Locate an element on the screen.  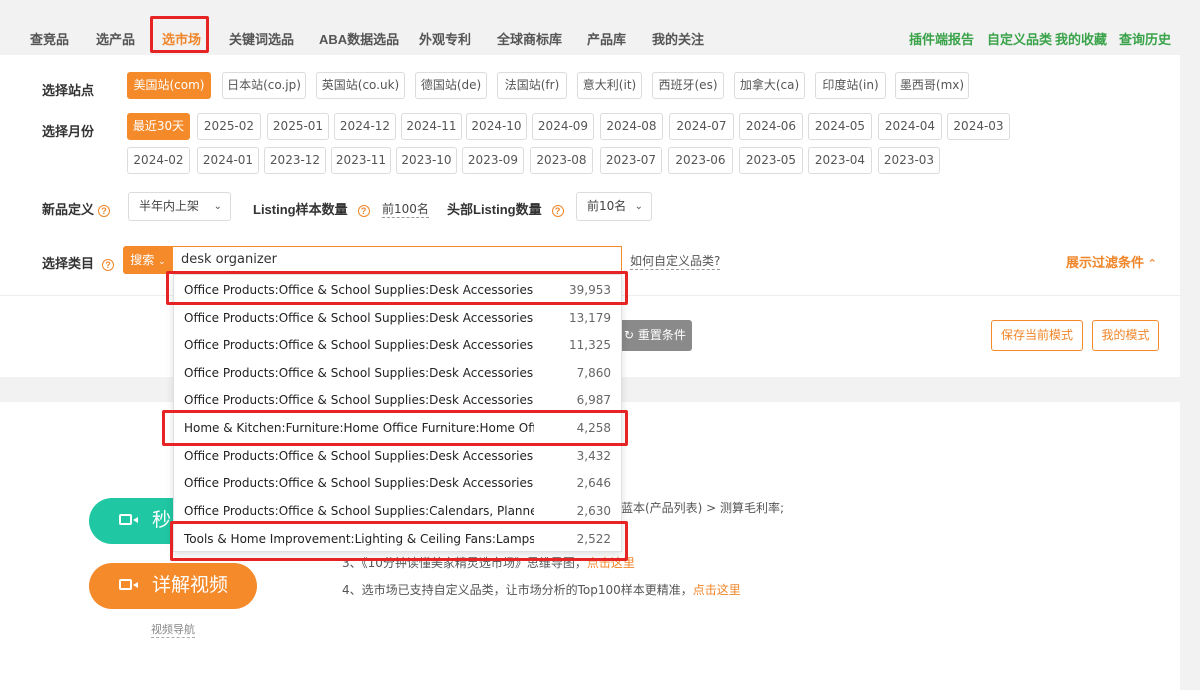
tip-3: 3、《10分钟读懂美家精灵选市场》思维导图，点击这里 is located at coordinates (488, 562).